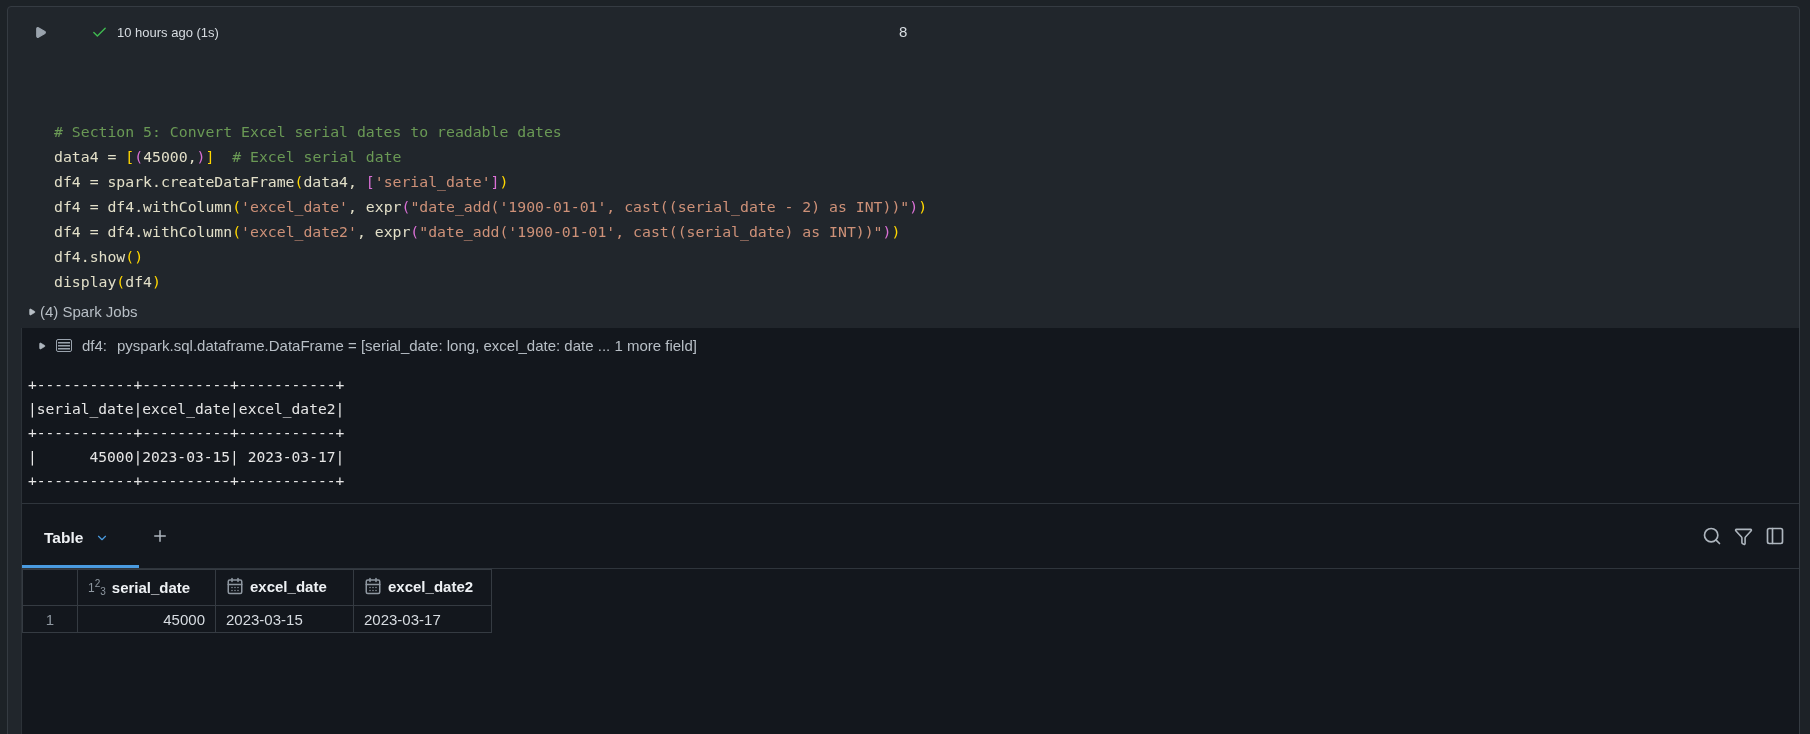 Image resolution: width=1810 pixels, height=734 pixels. Describe the element at coordinates (42, 345) in the screenshot. I see `expand-icon` at that location.